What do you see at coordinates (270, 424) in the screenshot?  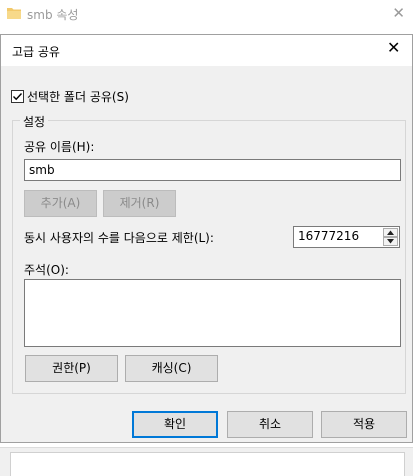 I see `cancel-button: 취소` at bounding box center [270, 424].